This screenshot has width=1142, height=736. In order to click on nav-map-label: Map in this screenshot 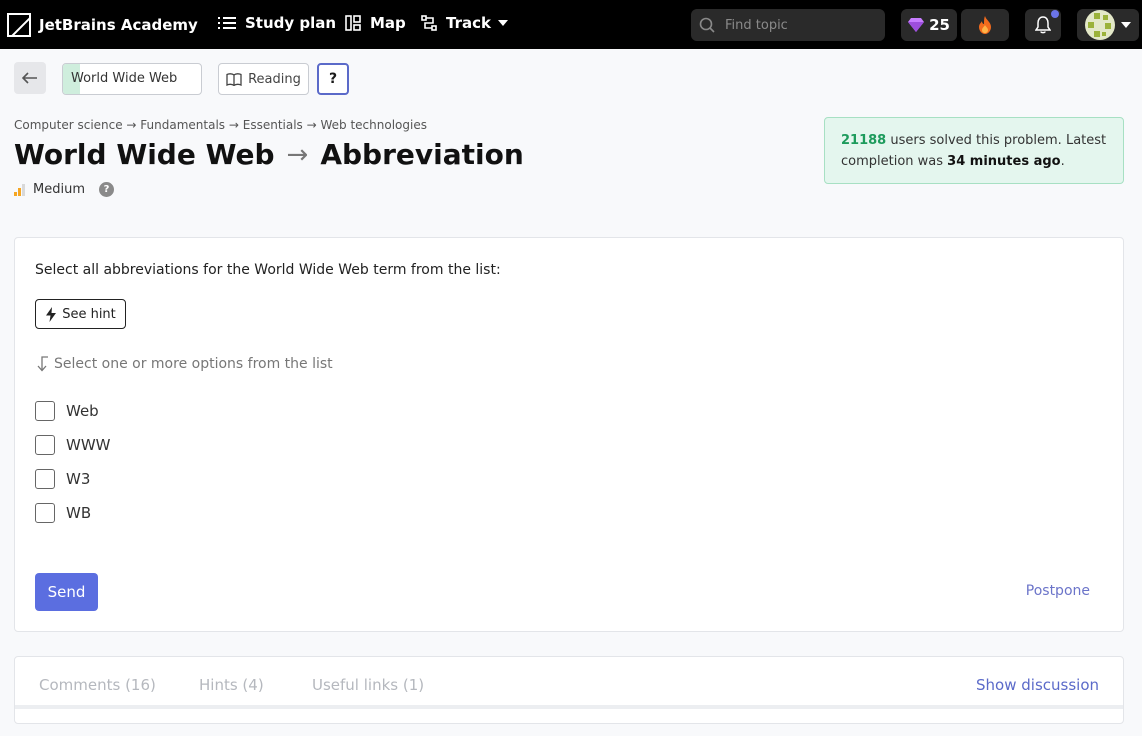, I will do `click(388, 23)`.